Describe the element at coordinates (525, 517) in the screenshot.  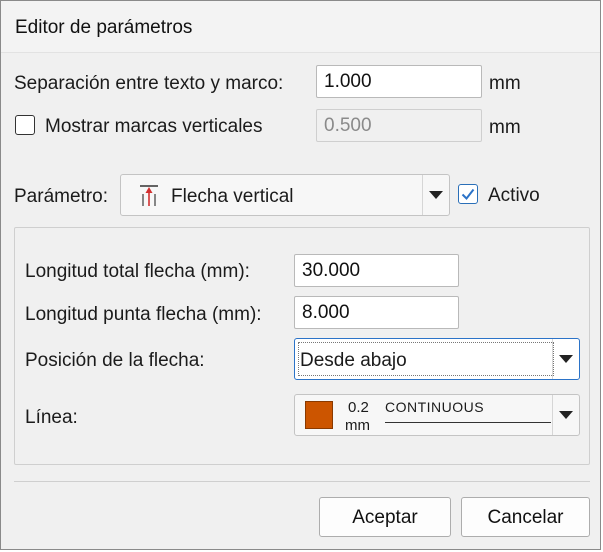
I see `cancel-button: Cancelar` at that location.